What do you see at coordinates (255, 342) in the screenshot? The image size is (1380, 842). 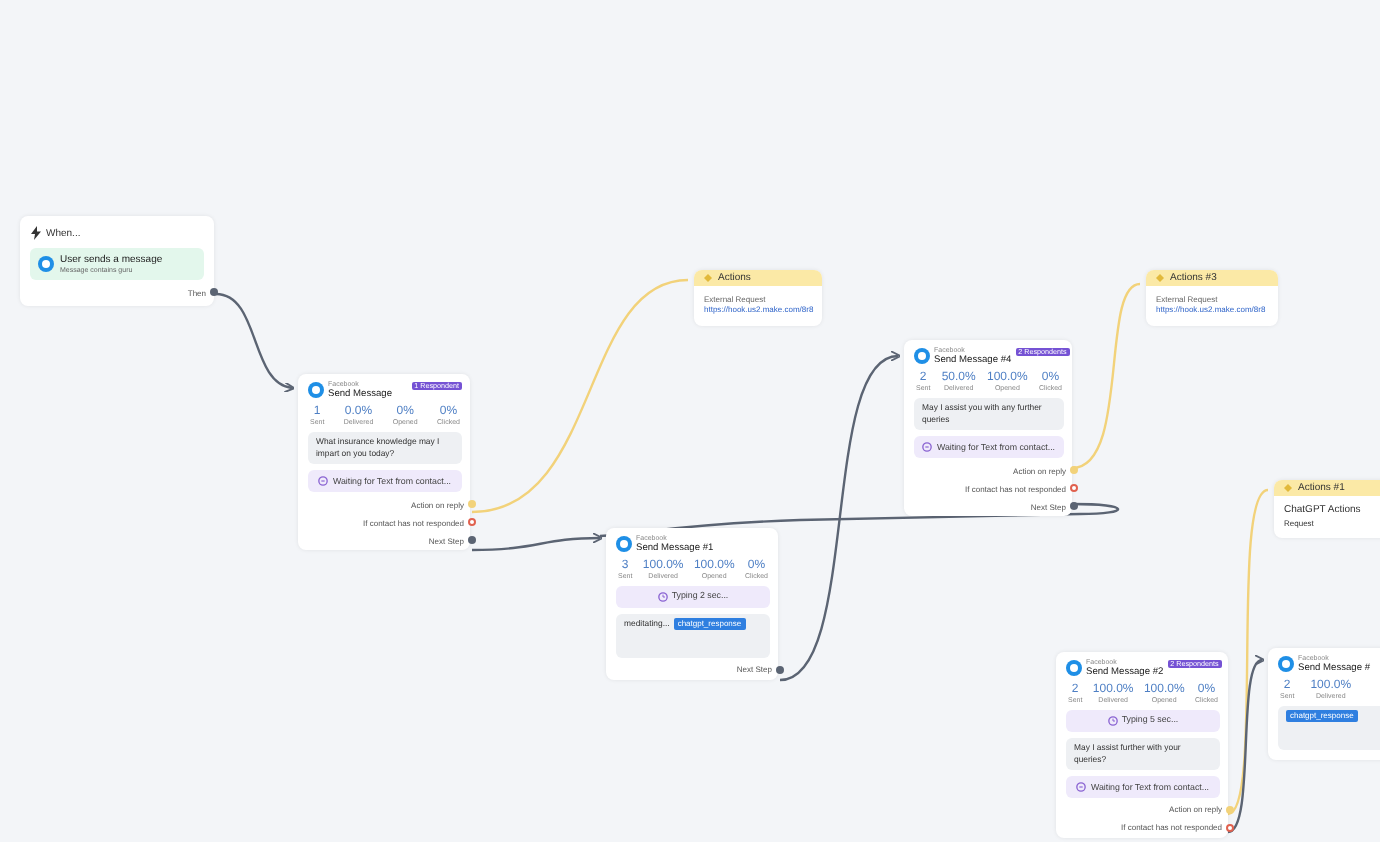 I see `connector-line` at bounding box center [255, 342].